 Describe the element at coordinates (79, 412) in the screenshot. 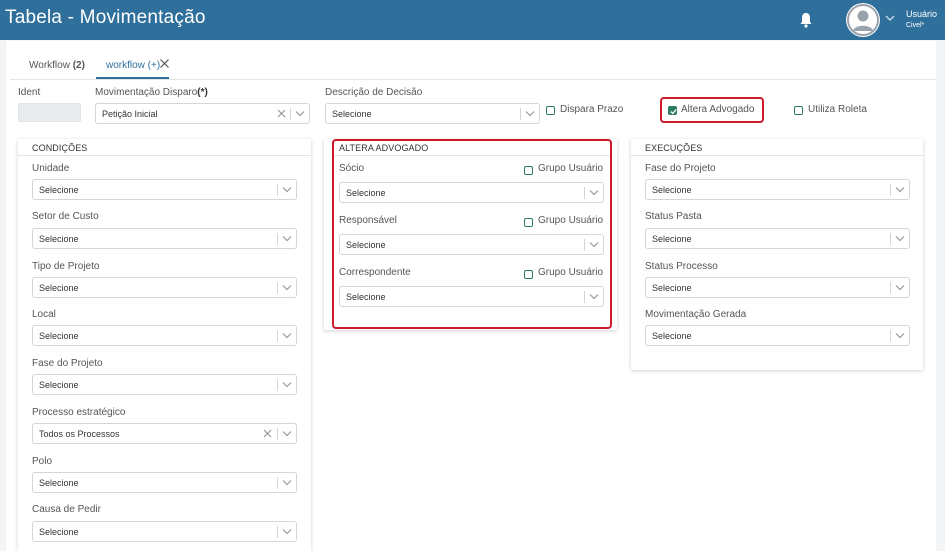

I see `processo-estrategico-label: Processo estratégico` at that location.